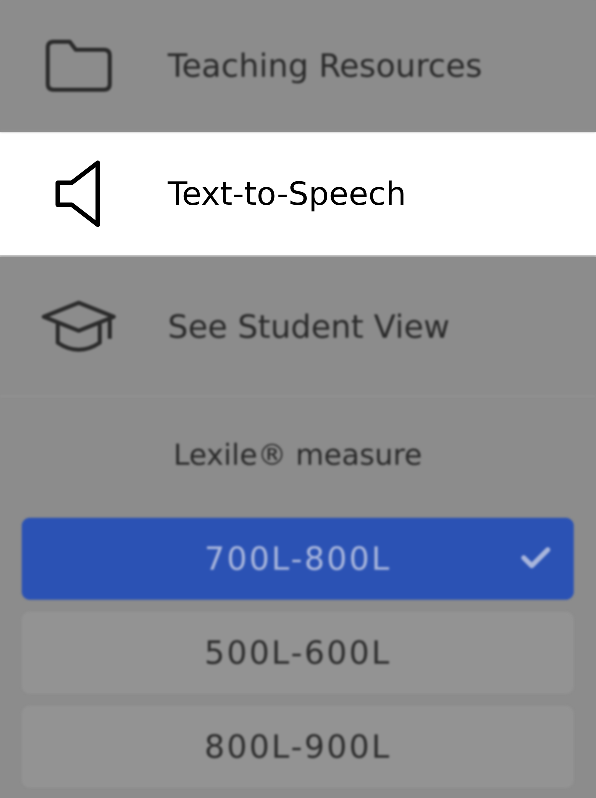 This screenshot has height=798, width=596. Describe the element at coordinates (79, 66) in the screenshot. I see `folder-icon` at that location.